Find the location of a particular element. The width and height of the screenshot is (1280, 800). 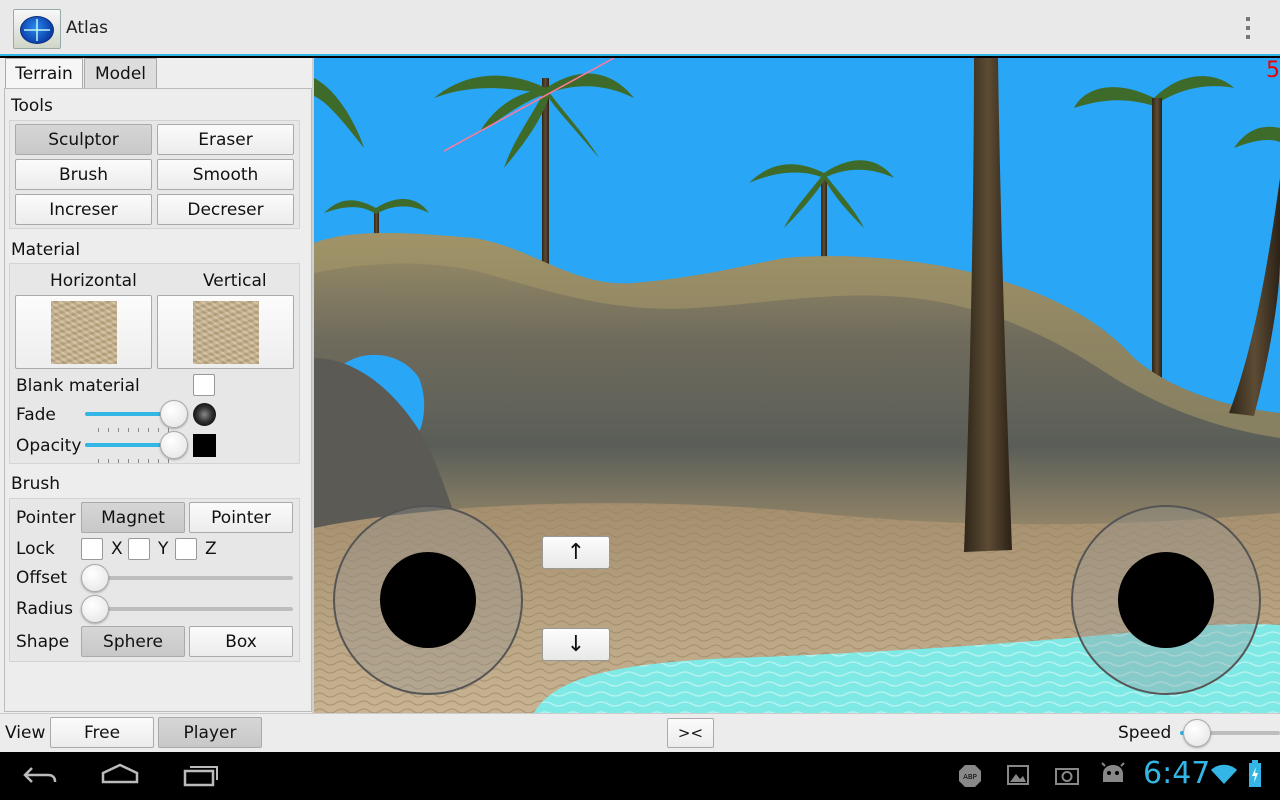

lock-x-checkbox is located at coordinates (92, 549).